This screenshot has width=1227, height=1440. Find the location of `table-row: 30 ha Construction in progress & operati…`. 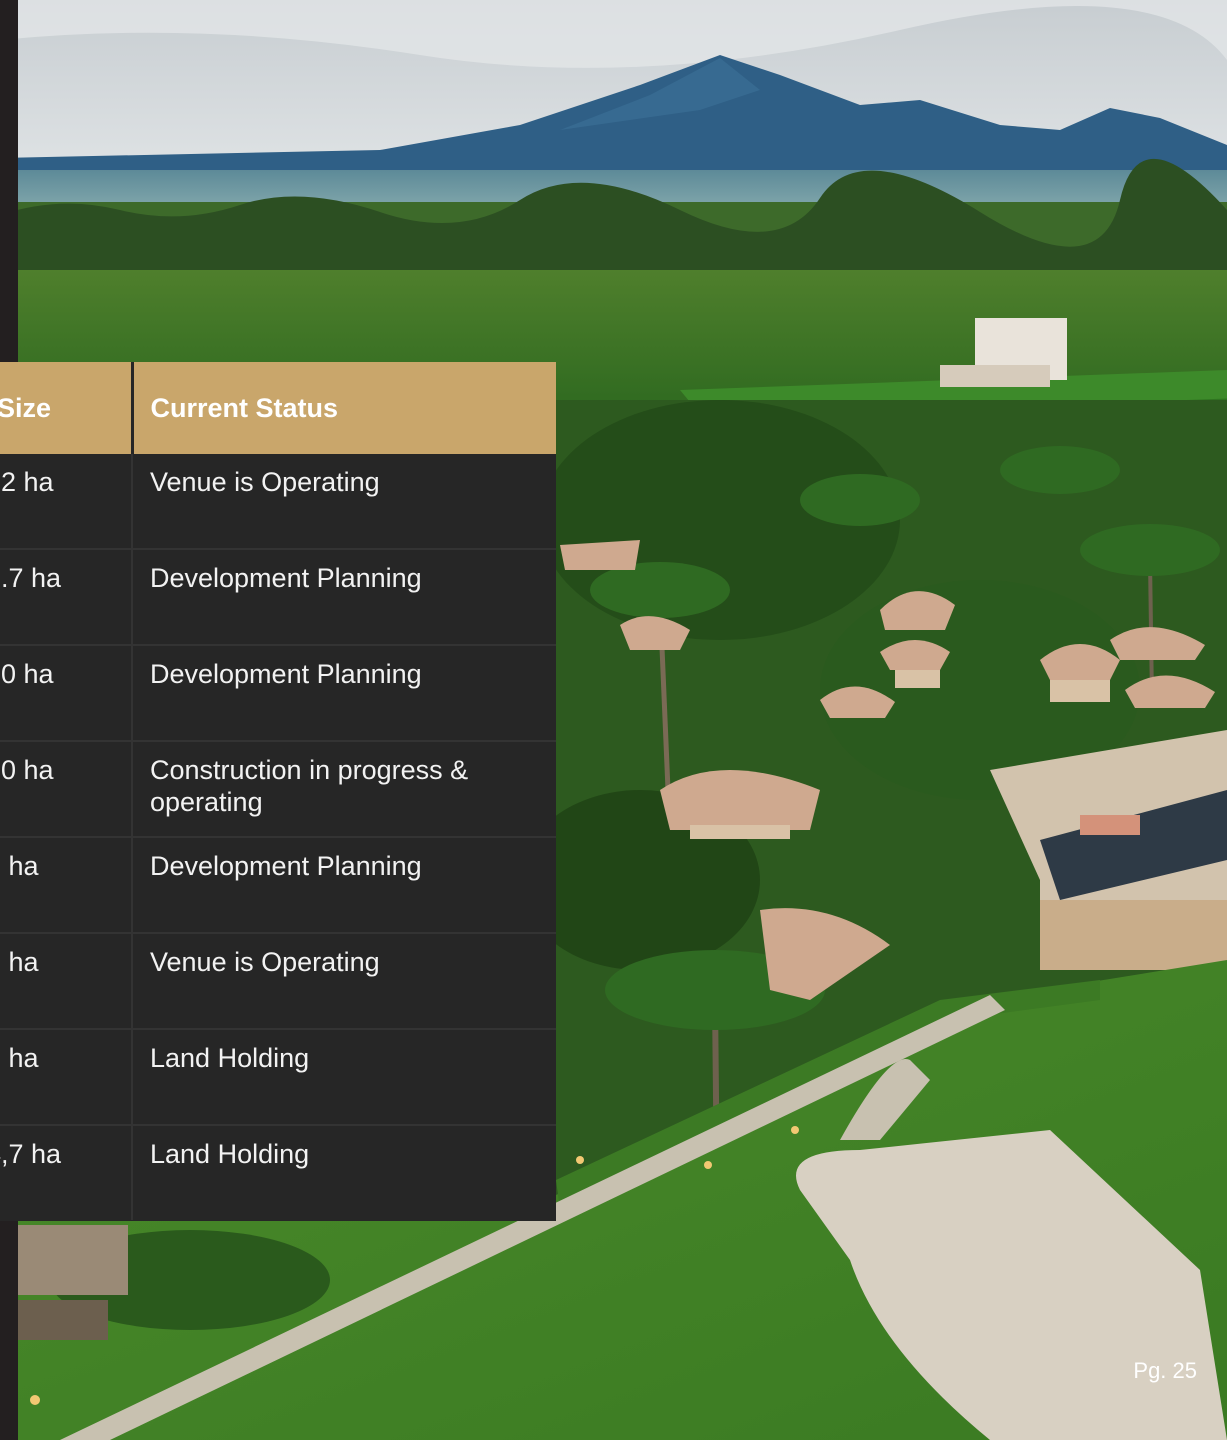

table-row: 30 ha Construction in progress & operati… is located at coordinates (278, 788).